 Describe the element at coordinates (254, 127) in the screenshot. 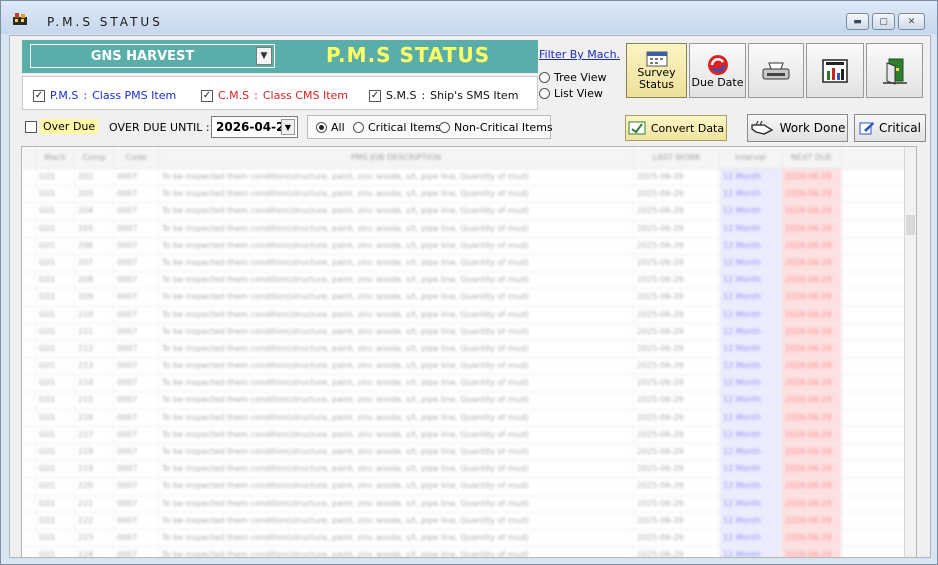

I see `overdue-until-date: 2026-04-29 ▼` at that location.